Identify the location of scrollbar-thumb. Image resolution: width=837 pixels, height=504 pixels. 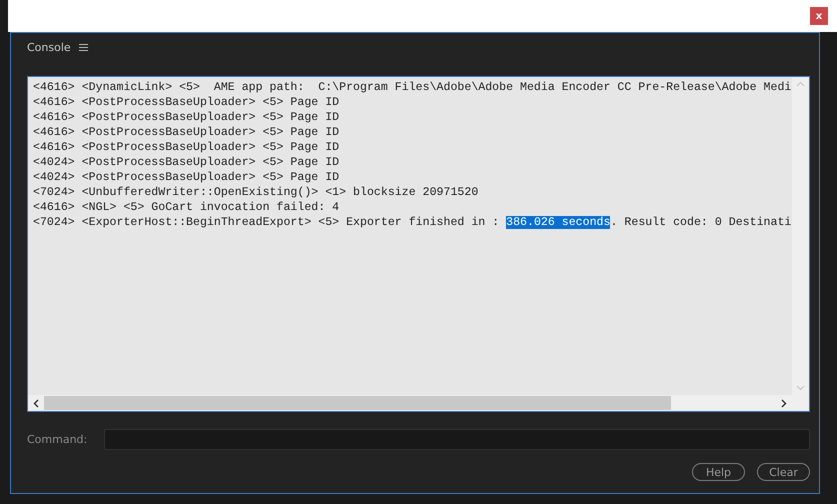
(357, 403).